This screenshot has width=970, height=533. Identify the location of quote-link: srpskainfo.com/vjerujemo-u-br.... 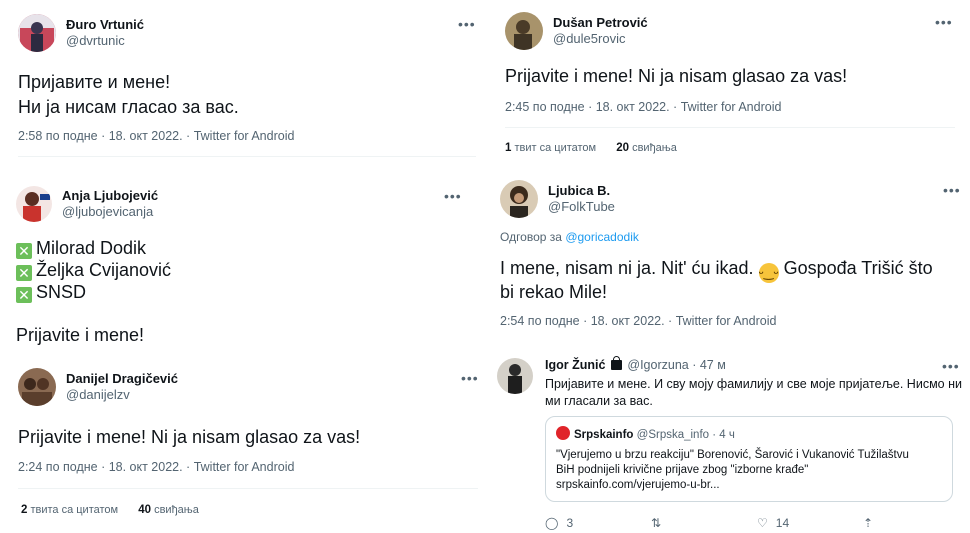
(749, 485).